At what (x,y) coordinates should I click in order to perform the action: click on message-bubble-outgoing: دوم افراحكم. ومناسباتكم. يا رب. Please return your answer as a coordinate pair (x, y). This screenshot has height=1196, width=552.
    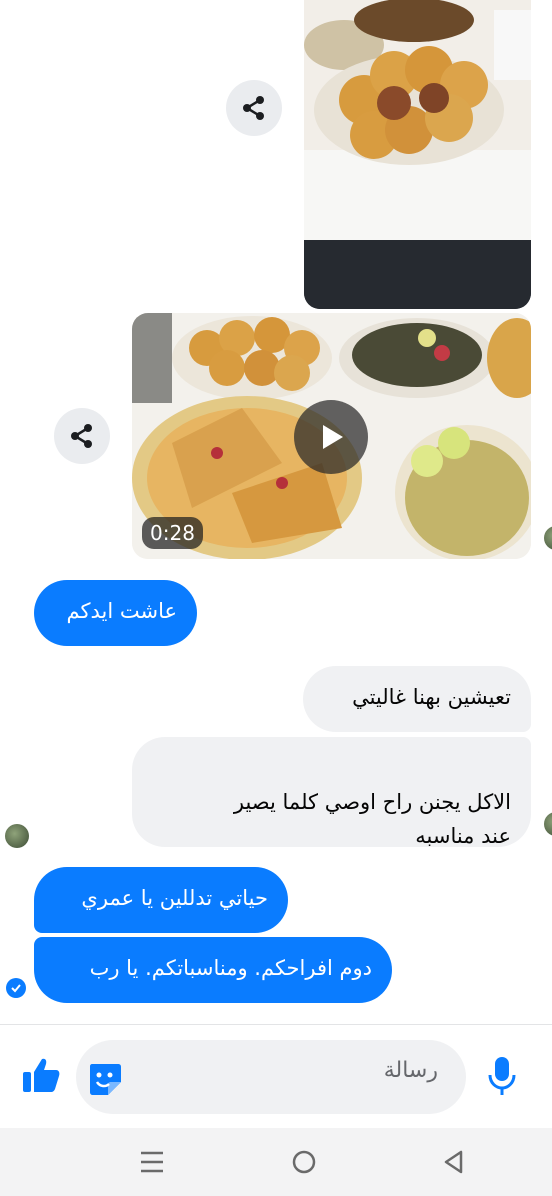
    Looking at the image, I should click on (213, 970).